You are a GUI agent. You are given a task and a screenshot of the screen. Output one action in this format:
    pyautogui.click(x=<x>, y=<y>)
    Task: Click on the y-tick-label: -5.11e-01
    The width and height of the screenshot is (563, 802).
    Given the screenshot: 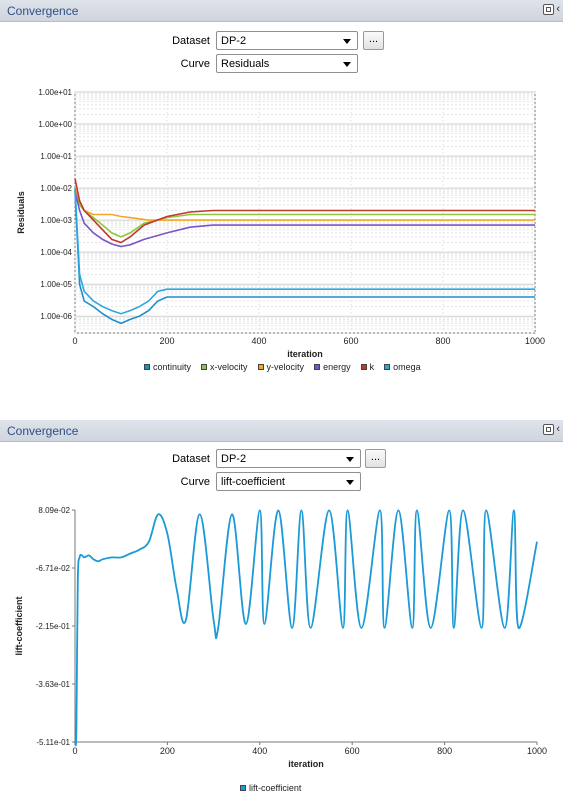 What is the action you would take?
    pyautogui.click(x=53, y=742)
    